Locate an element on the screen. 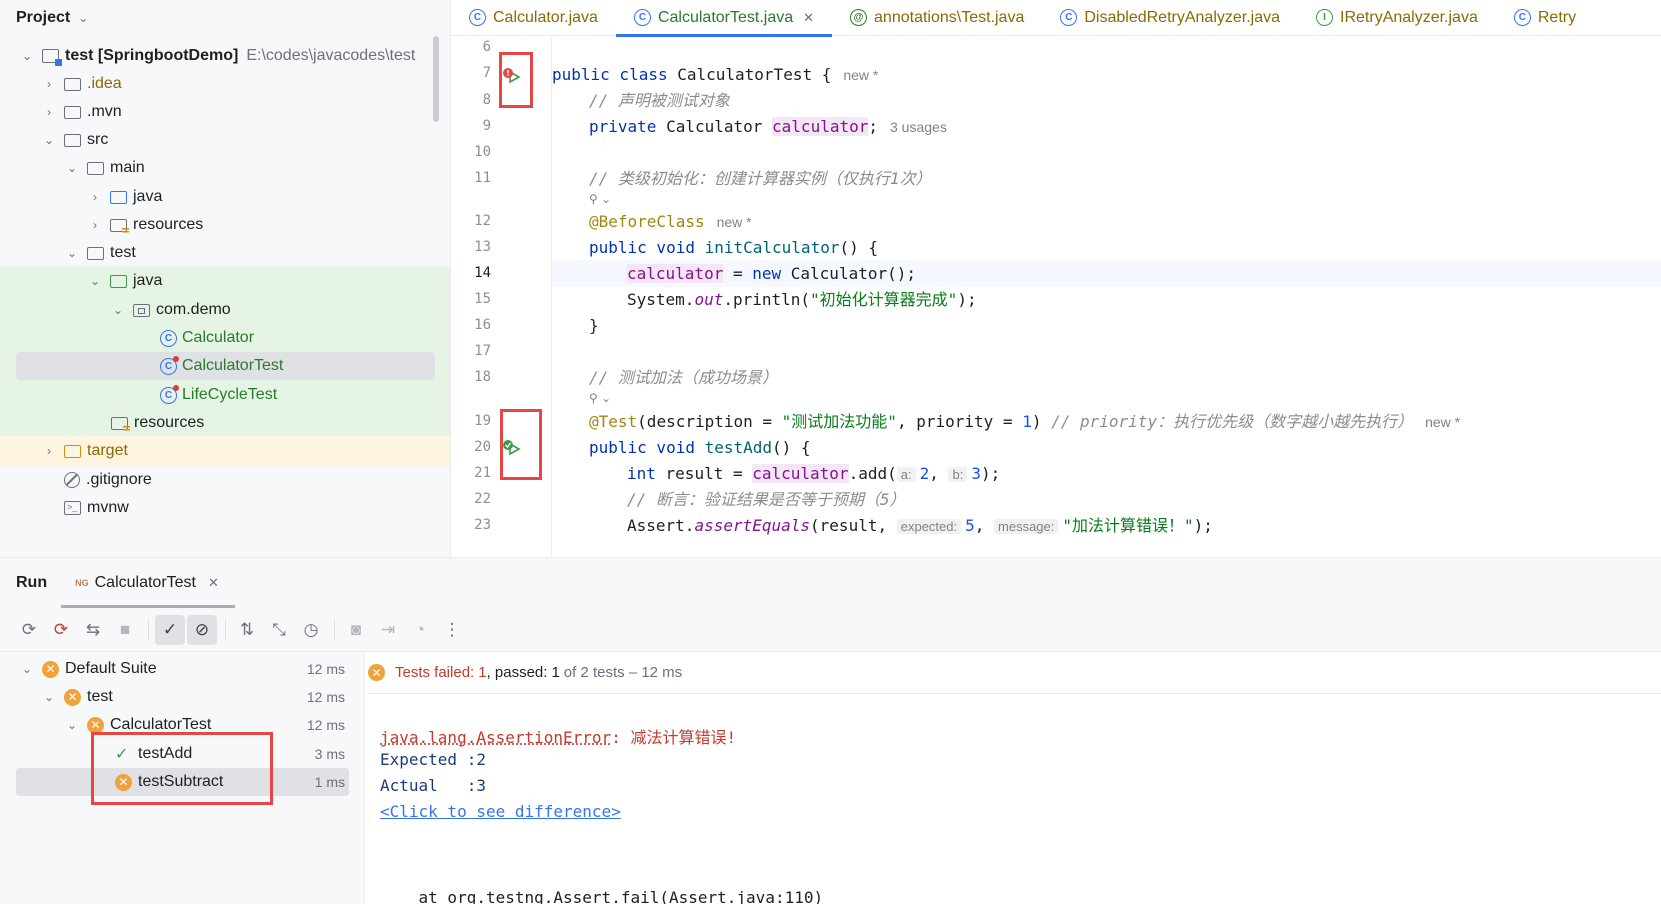 The width and height of the screenshot is (1661, 904). result-label: Default Suite is located at coordinates (111, 668).